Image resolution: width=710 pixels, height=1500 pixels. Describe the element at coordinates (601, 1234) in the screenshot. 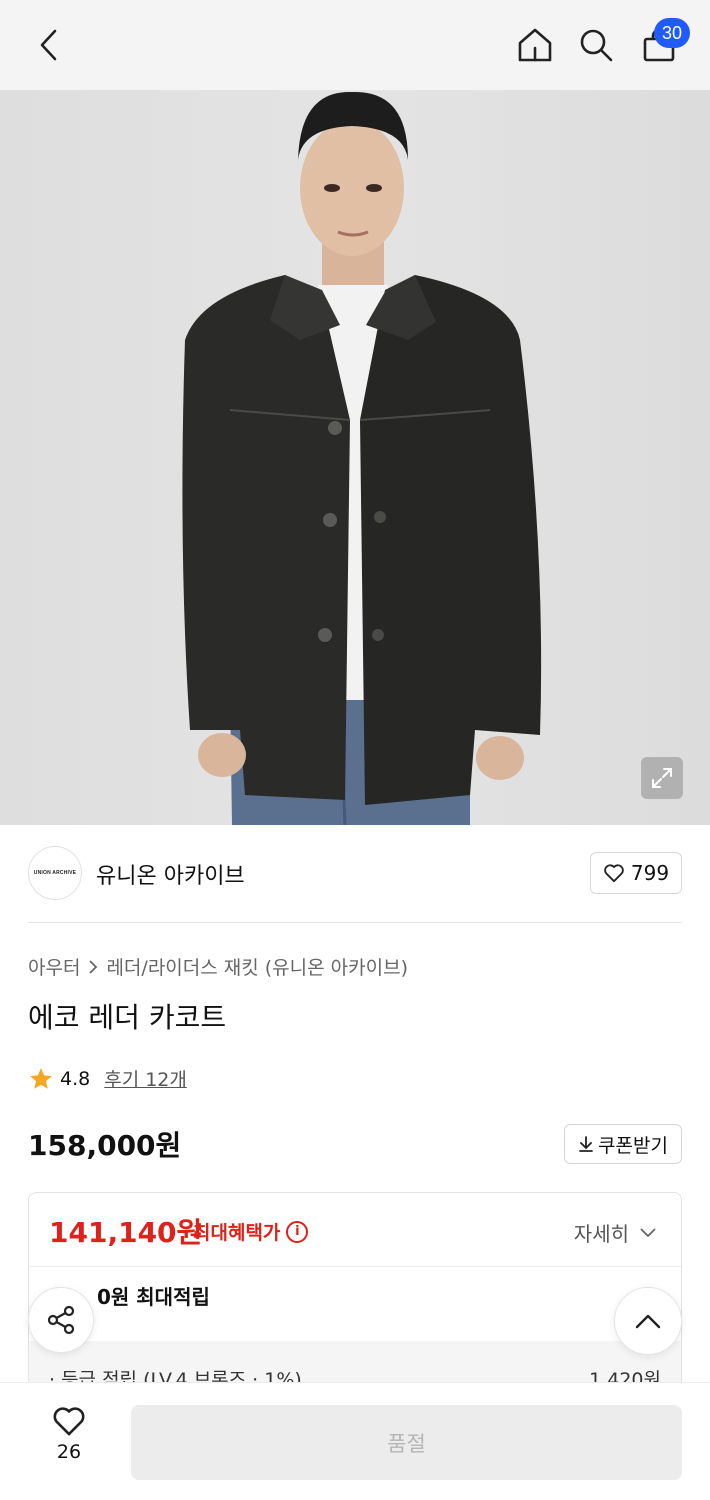

I see `benefit-detail-label: 자세히` at that location.